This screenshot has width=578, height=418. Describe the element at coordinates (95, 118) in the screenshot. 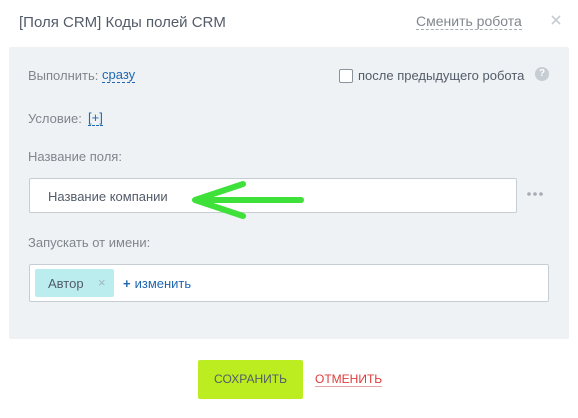

I see `condition-add-link: [+]` at that location.